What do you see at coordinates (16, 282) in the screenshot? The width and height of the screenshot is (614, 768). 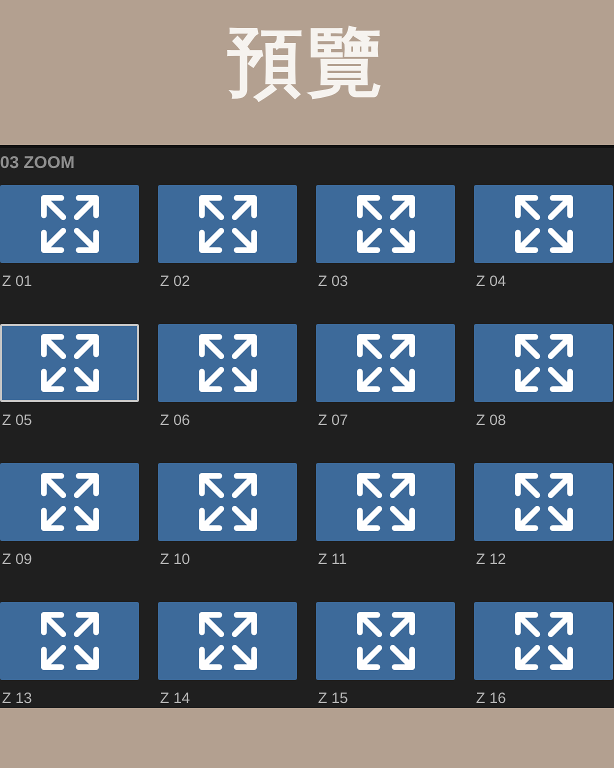 I see `preset-label: Z 01` at bounding box center [16, 282].